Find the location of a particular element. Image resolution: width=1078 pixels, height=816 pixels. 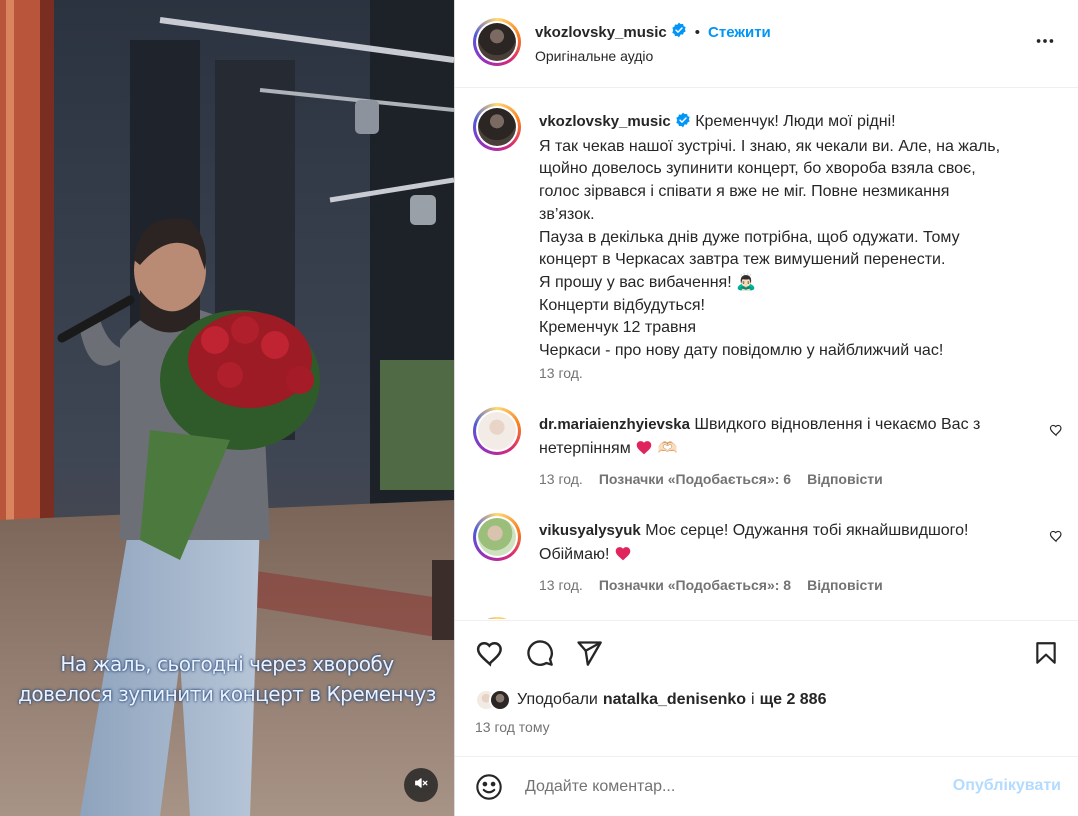

author-avatar is located at coordinates (497, 42).